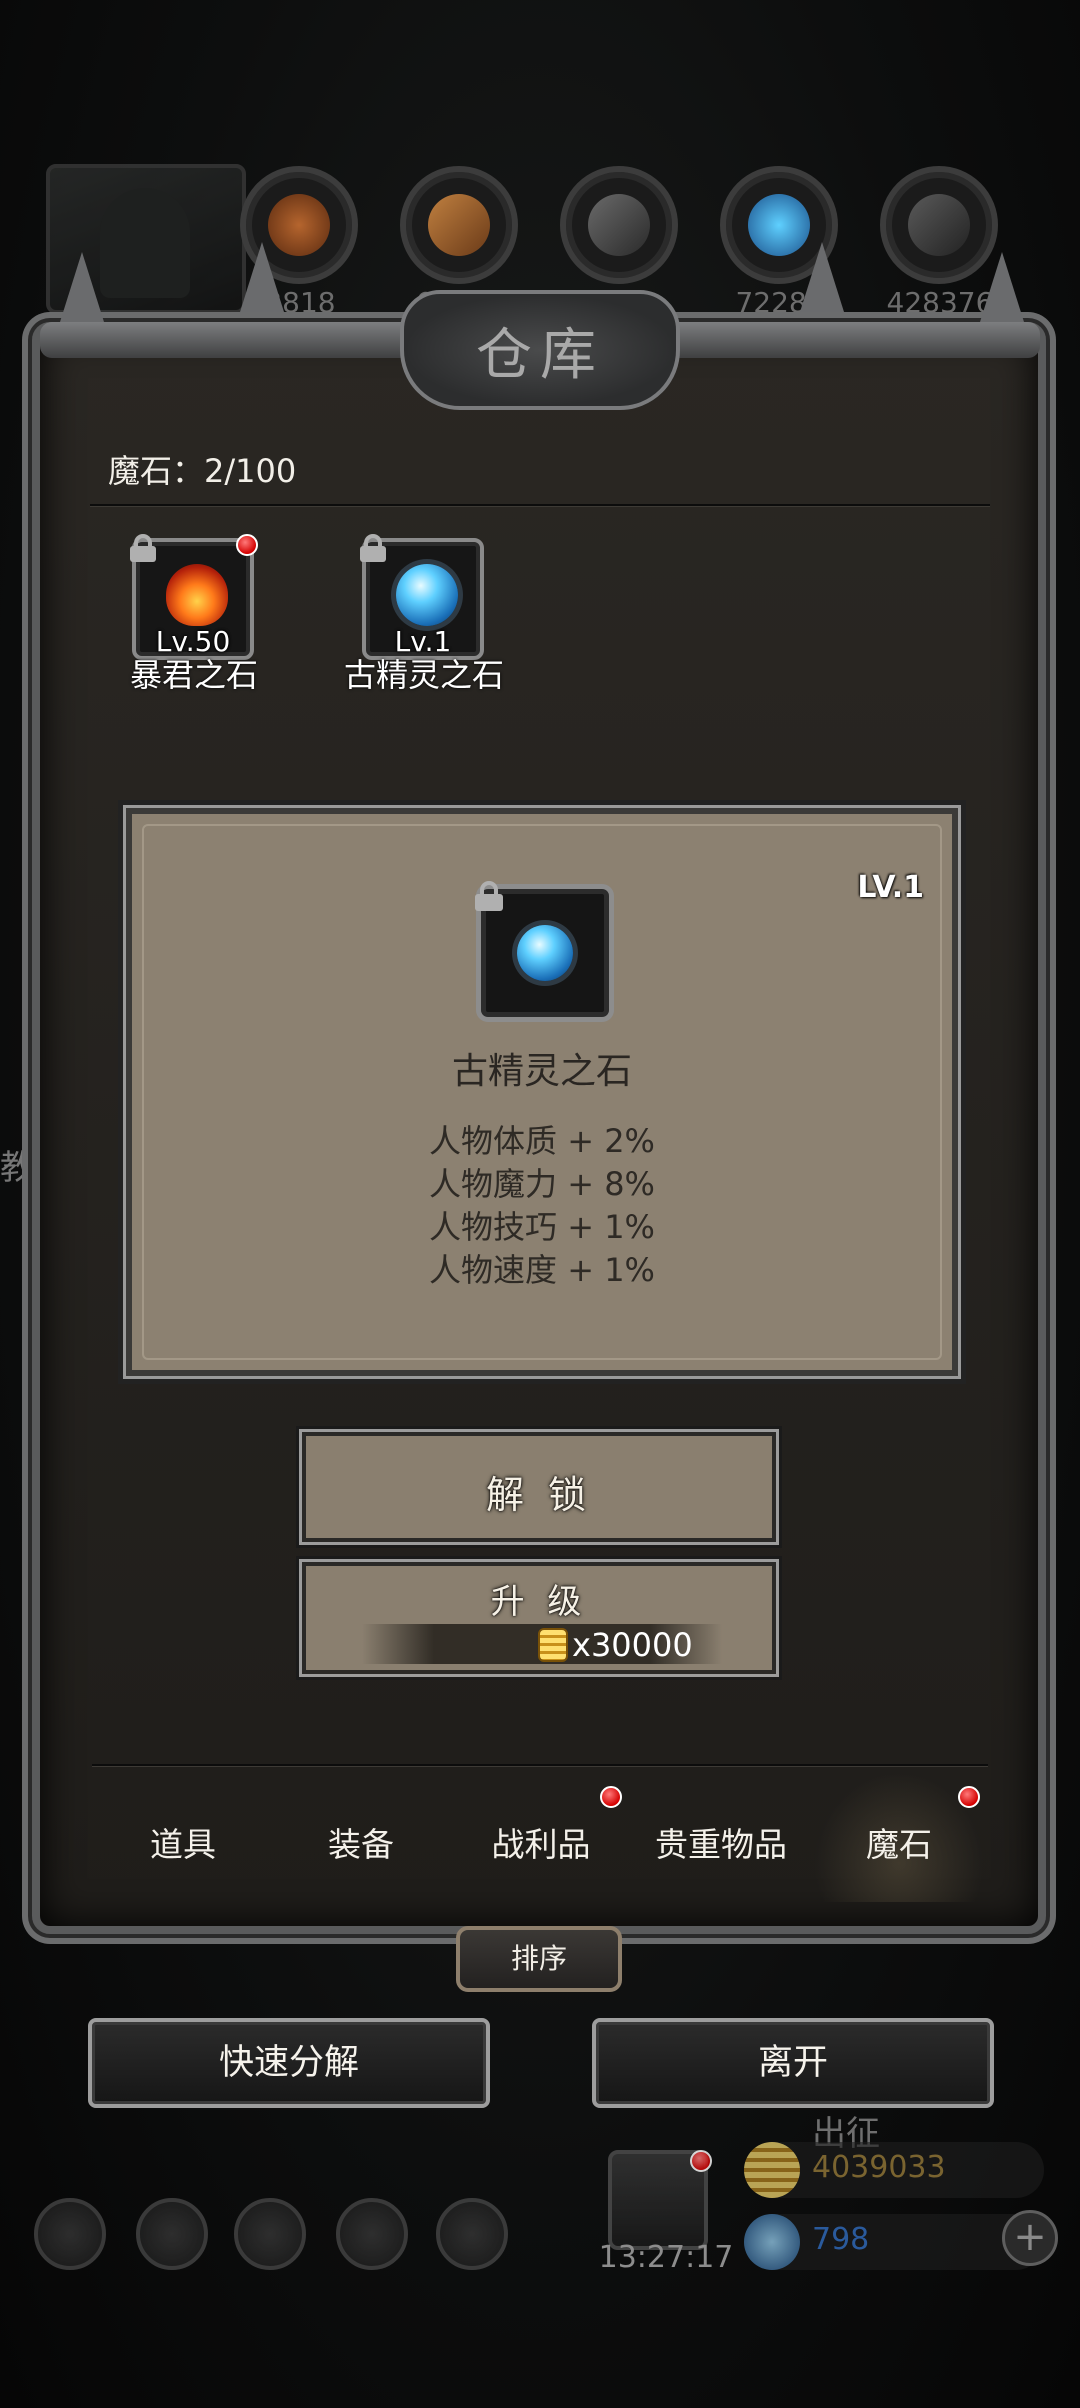 This screenshot has height=2408, width=1080. What do you see at coordinates (632, 1645) in the screenshot?
I see `upgrade-cost-text: x30000` at bounding box center [632, 1645].